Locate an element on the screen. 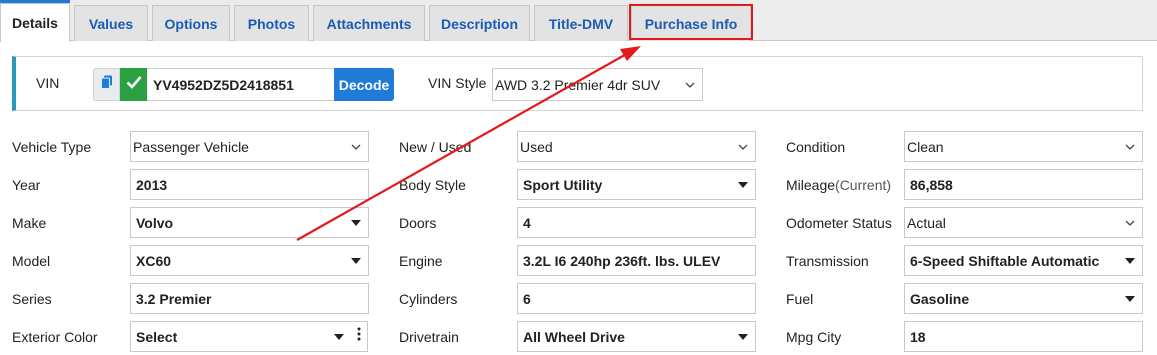 This screenshot has height=355, width=1157. condition-label: Condition is located at coordinates (816, 147).